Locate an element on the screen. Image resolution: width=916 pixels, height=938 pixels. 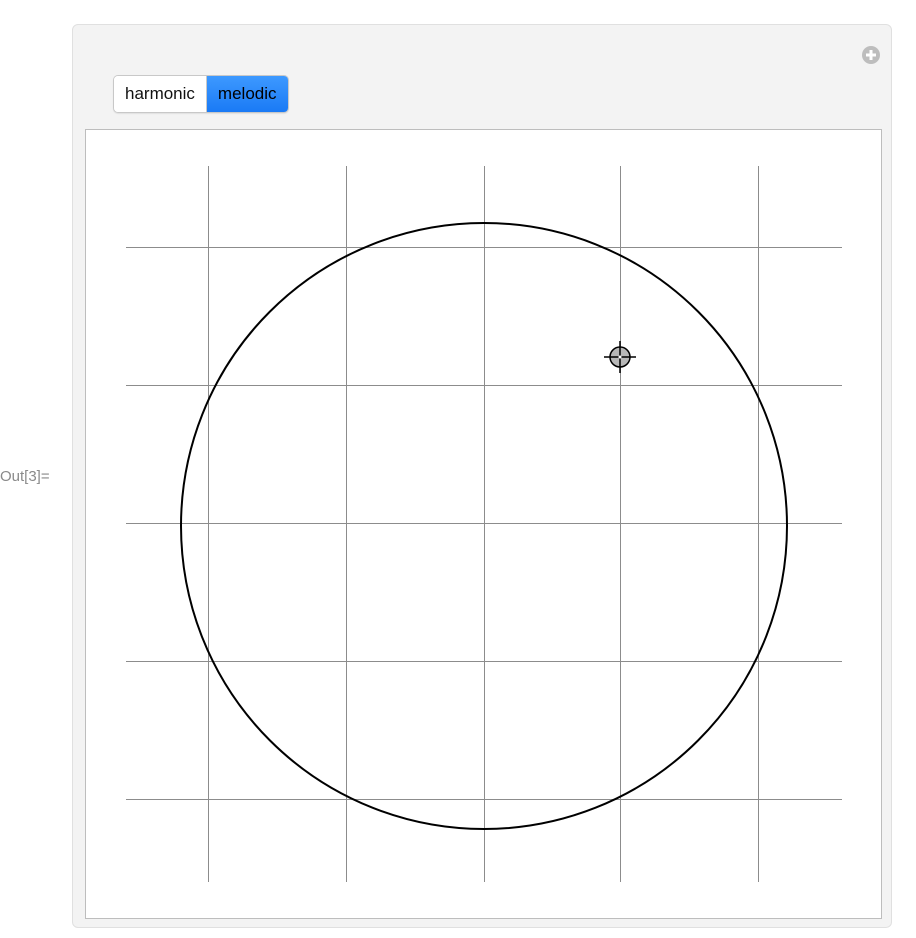
mode-toggle: harmonic melodic is located at coordinates (201, 94).